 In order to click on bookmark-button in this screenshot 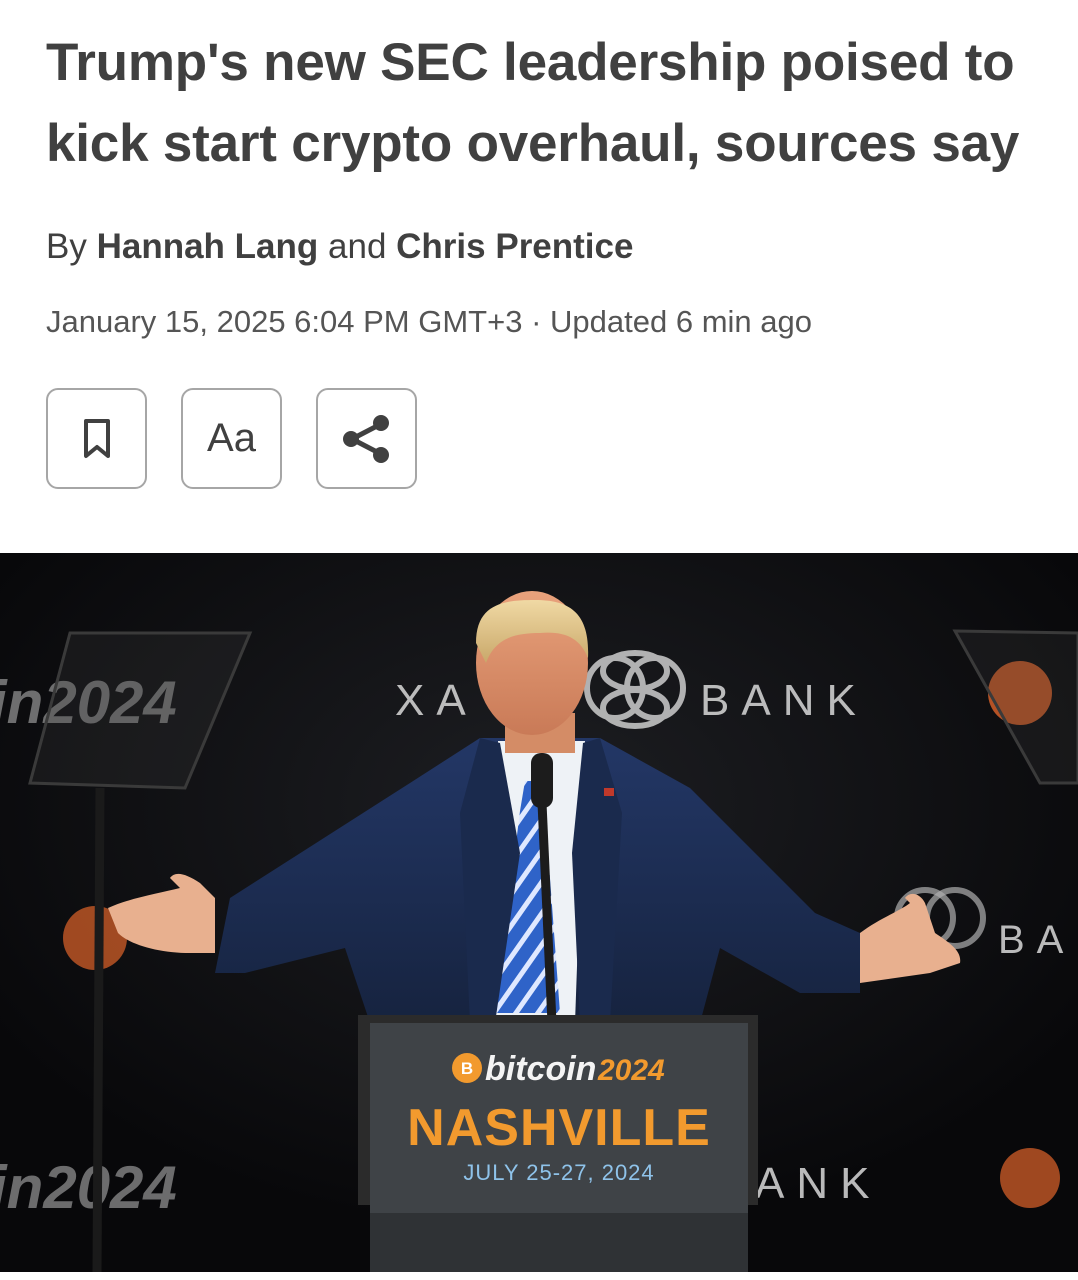, I will do `click(96, 438)`.